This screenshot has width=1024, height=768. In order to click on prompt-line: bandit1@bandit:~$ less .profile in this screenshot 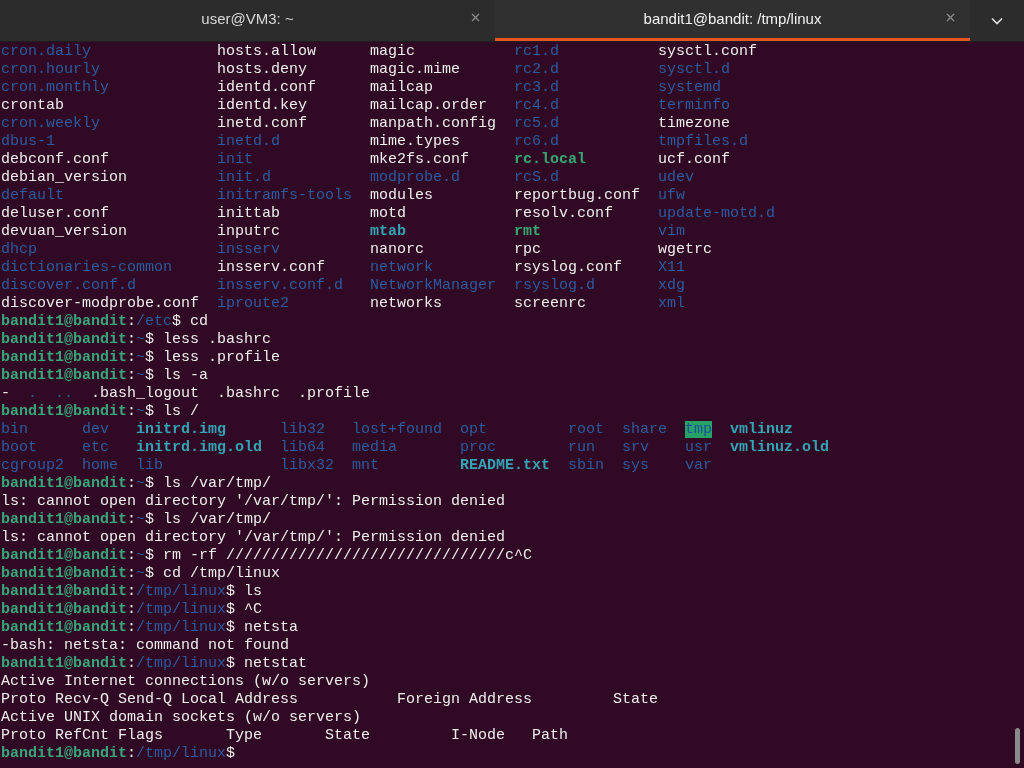, I will do `click(141, 357)`.